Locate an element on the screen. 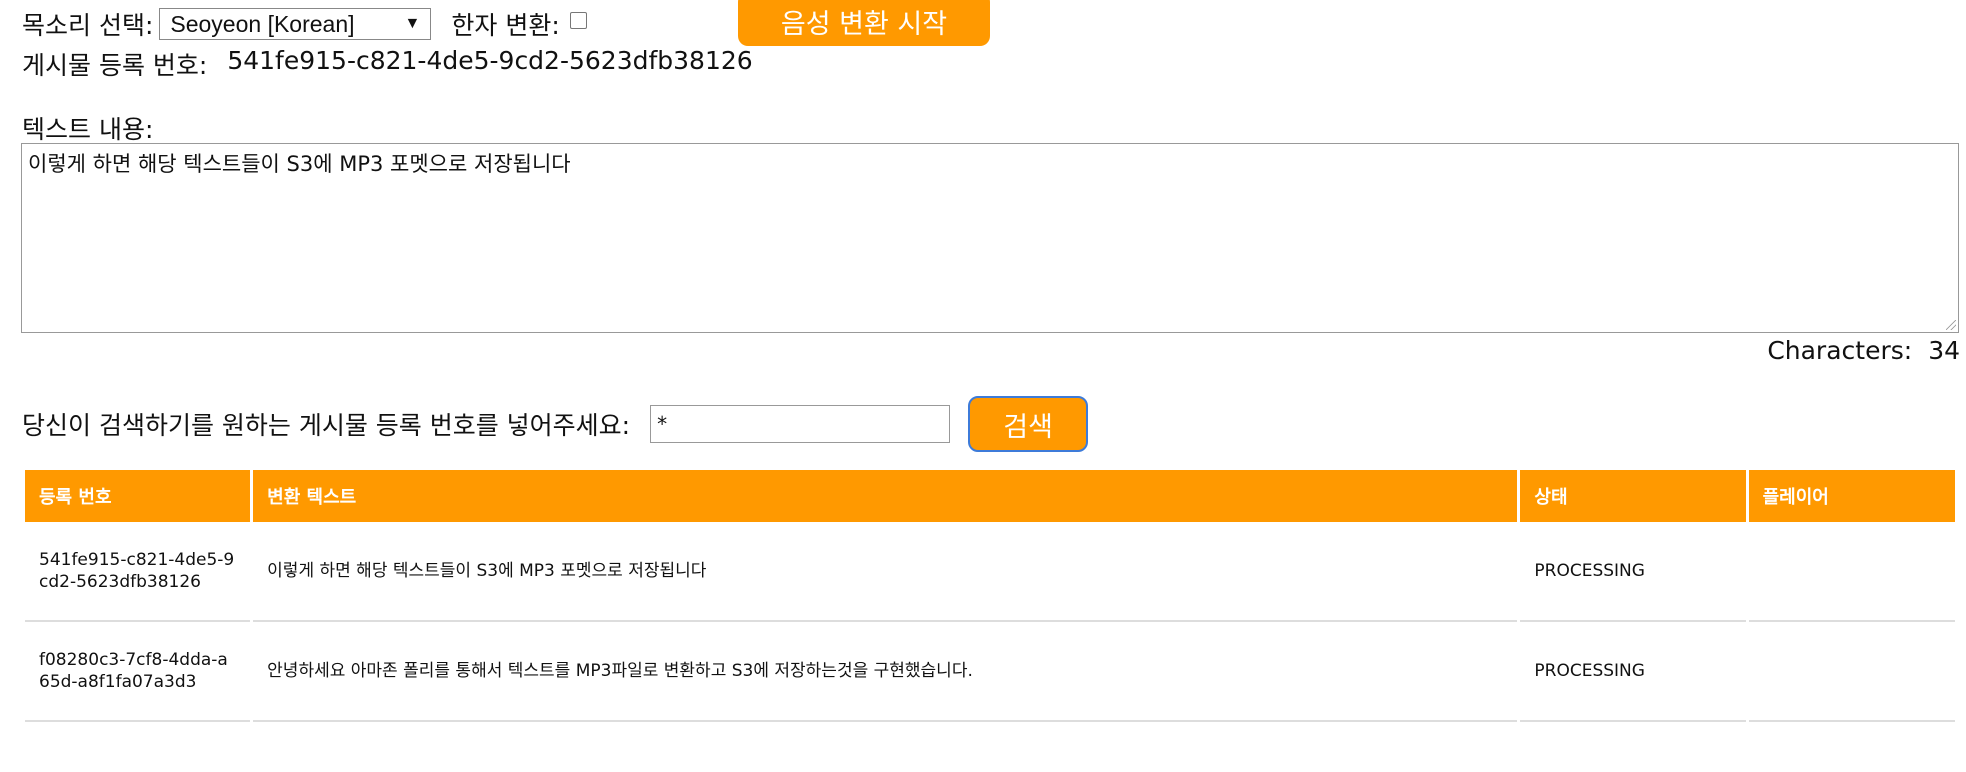  character-count: Characters: 34 is located at coordinates (1863, 350).